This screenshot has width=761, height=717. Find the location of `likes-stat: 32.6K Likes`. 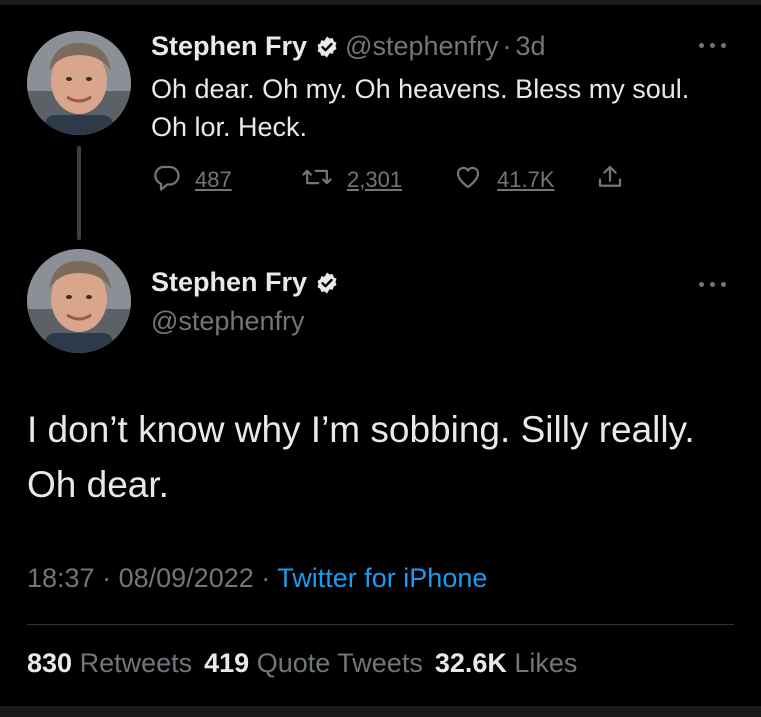

likes-stat: 32.6K Likes is located at coordinates (506, 663).